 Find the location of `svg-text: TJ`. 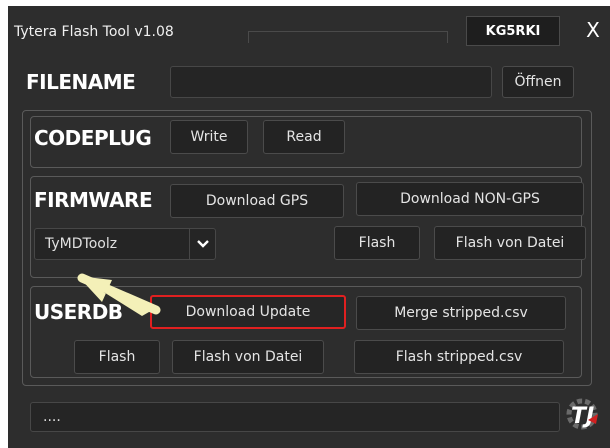

svg-text: TJ is located at coordinates (582, 416).